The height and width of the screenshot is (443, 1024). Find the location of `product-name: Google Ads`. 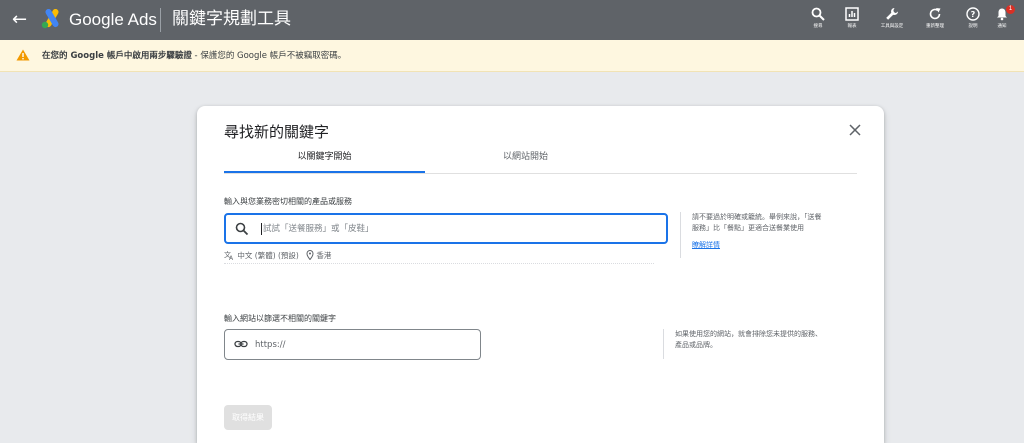

product-name: Google Ads is located at coordinates (113, 20).